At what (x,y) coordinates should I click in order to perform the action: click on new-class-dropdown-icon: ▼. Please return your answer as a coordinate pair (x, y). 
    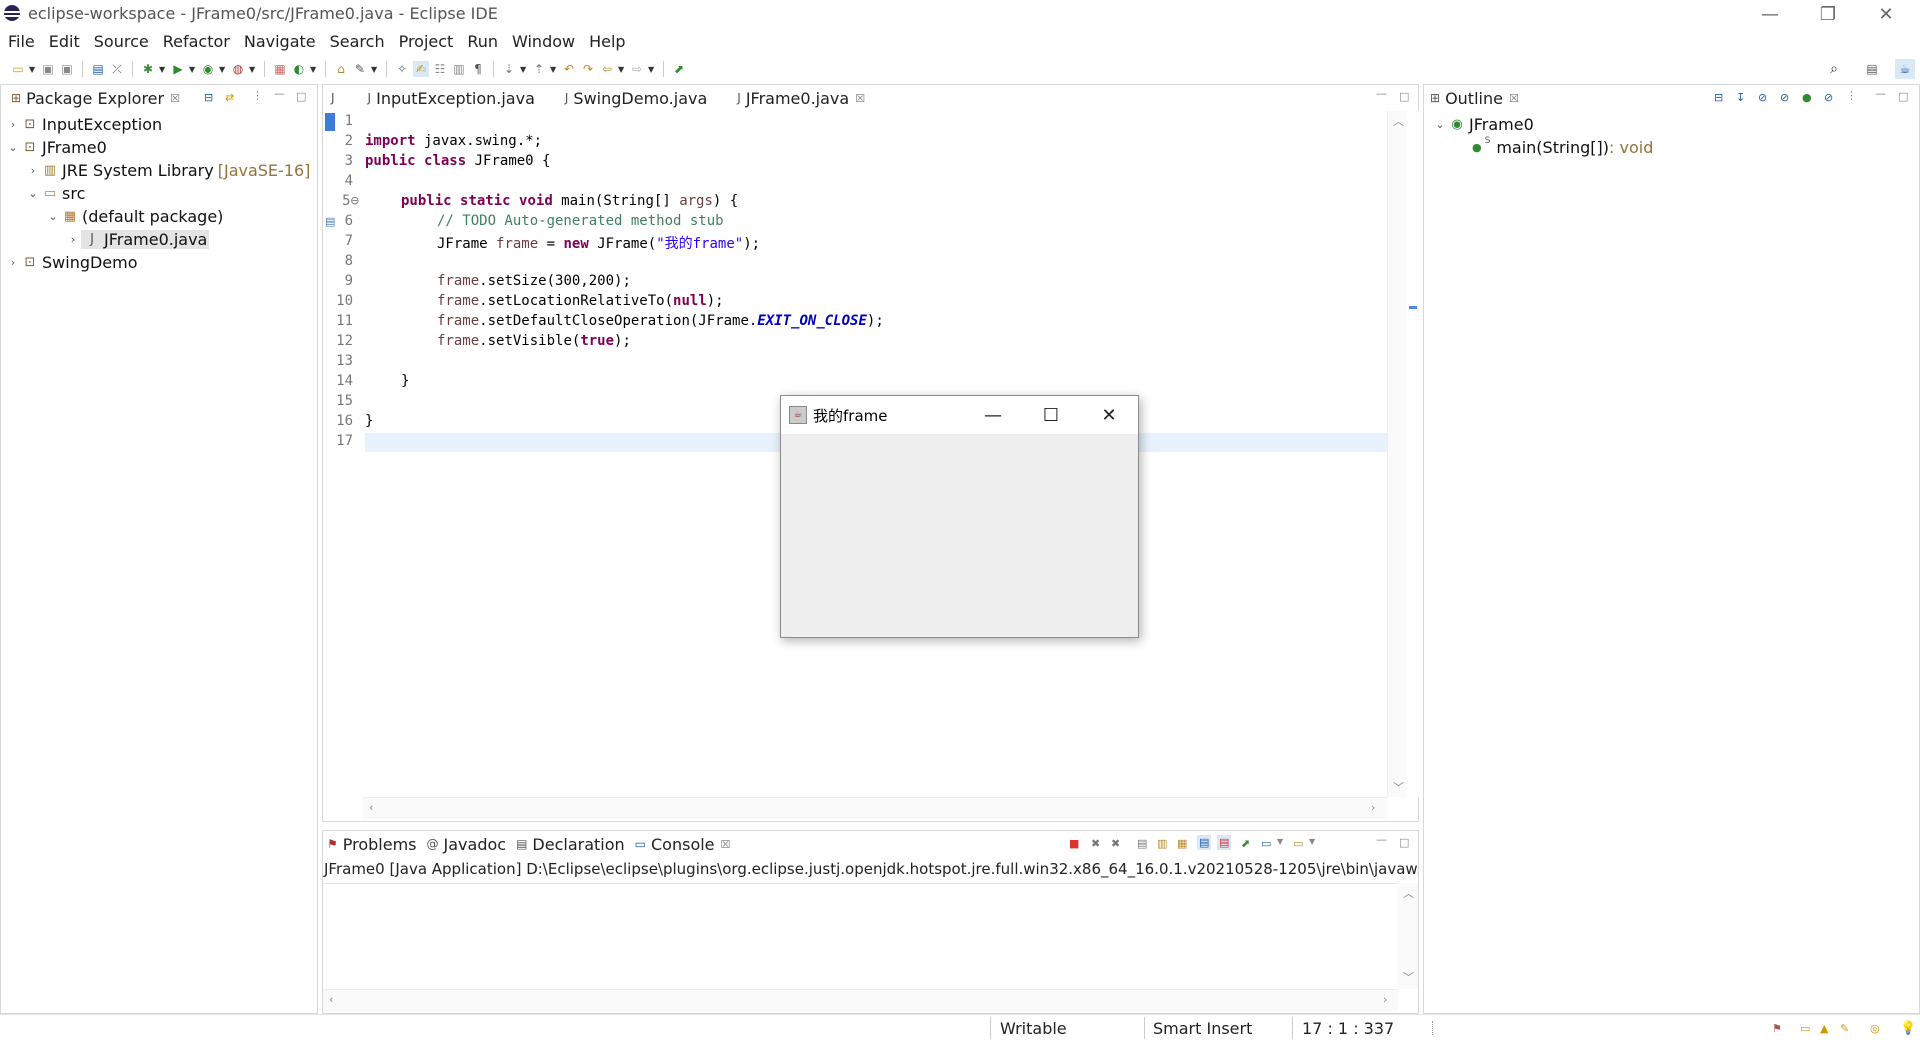
    Looking at the image, I should click on (314, 69).